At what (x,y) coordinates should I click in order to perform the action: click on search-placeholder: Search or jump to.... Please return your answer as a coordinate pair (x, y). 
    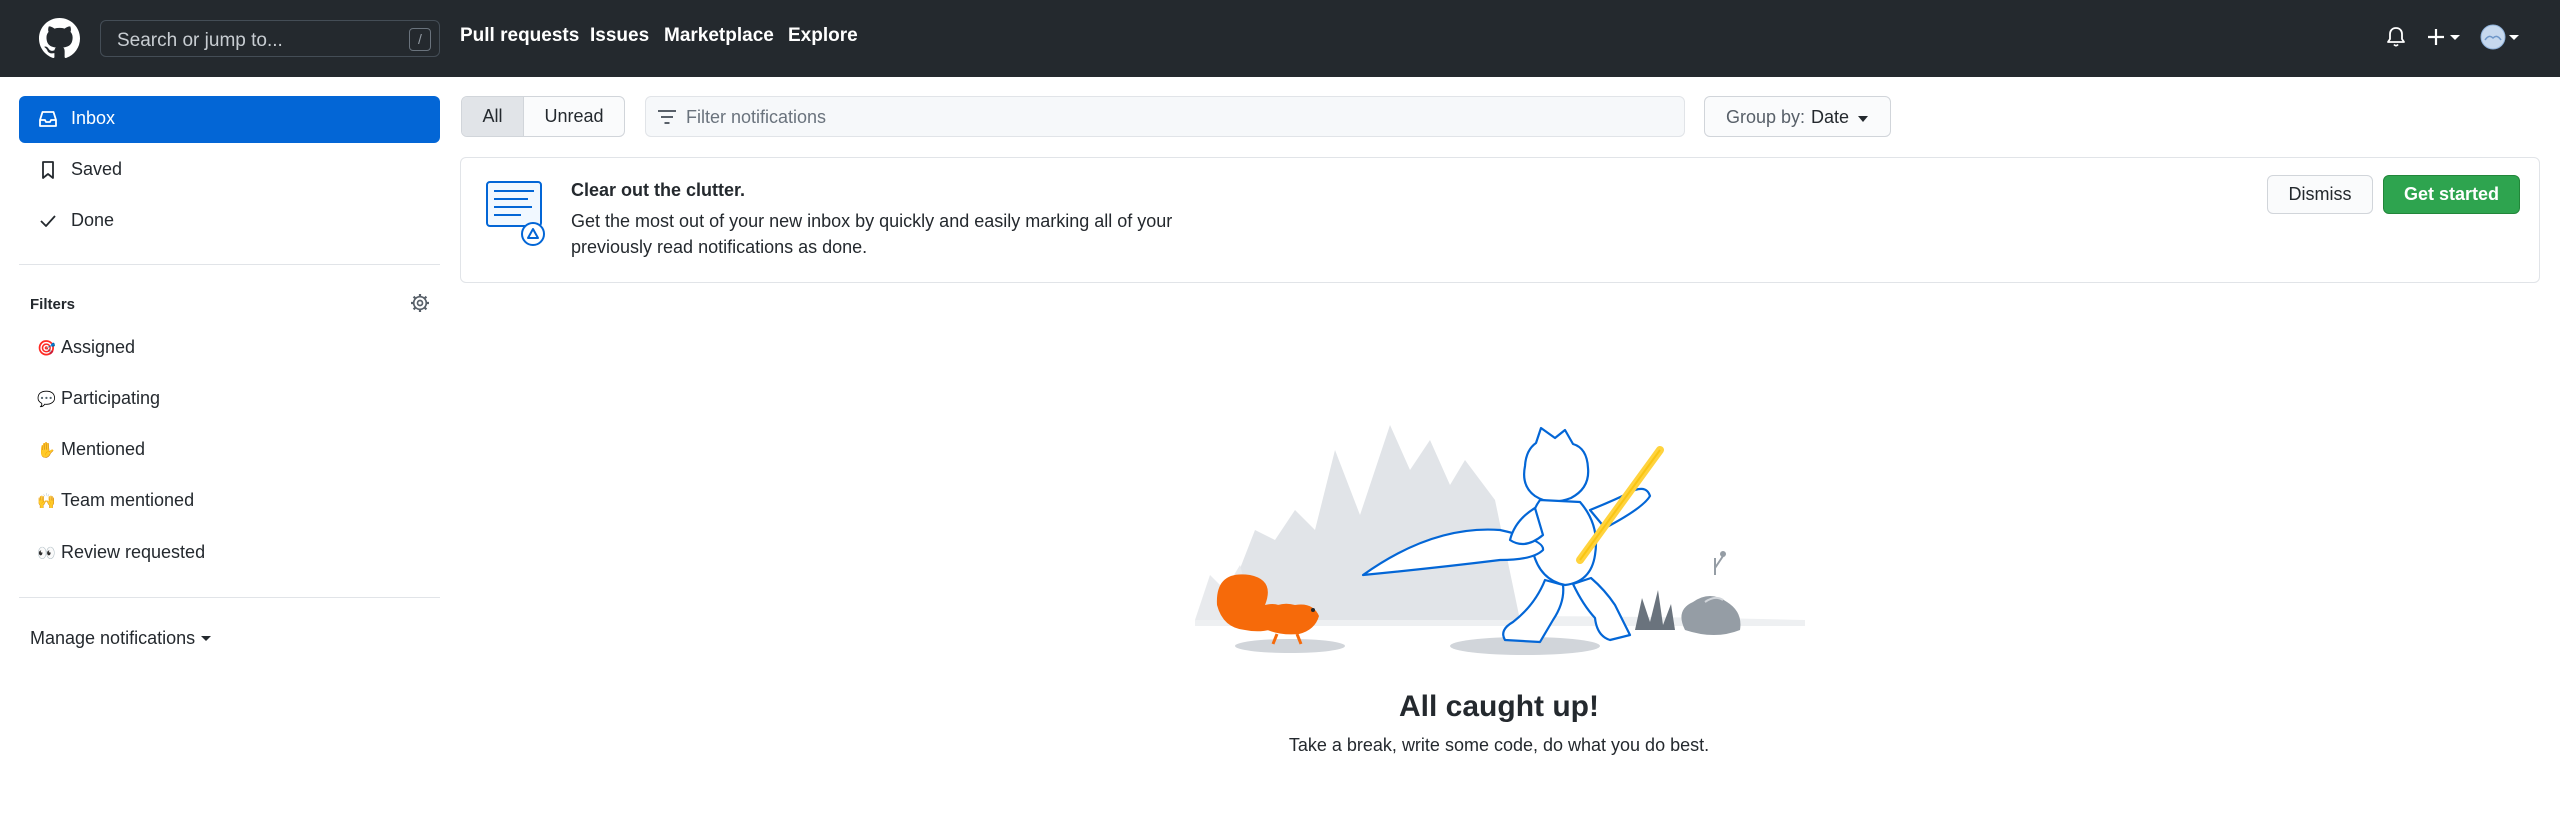
    Looking at the image, I should click on (200, 40).